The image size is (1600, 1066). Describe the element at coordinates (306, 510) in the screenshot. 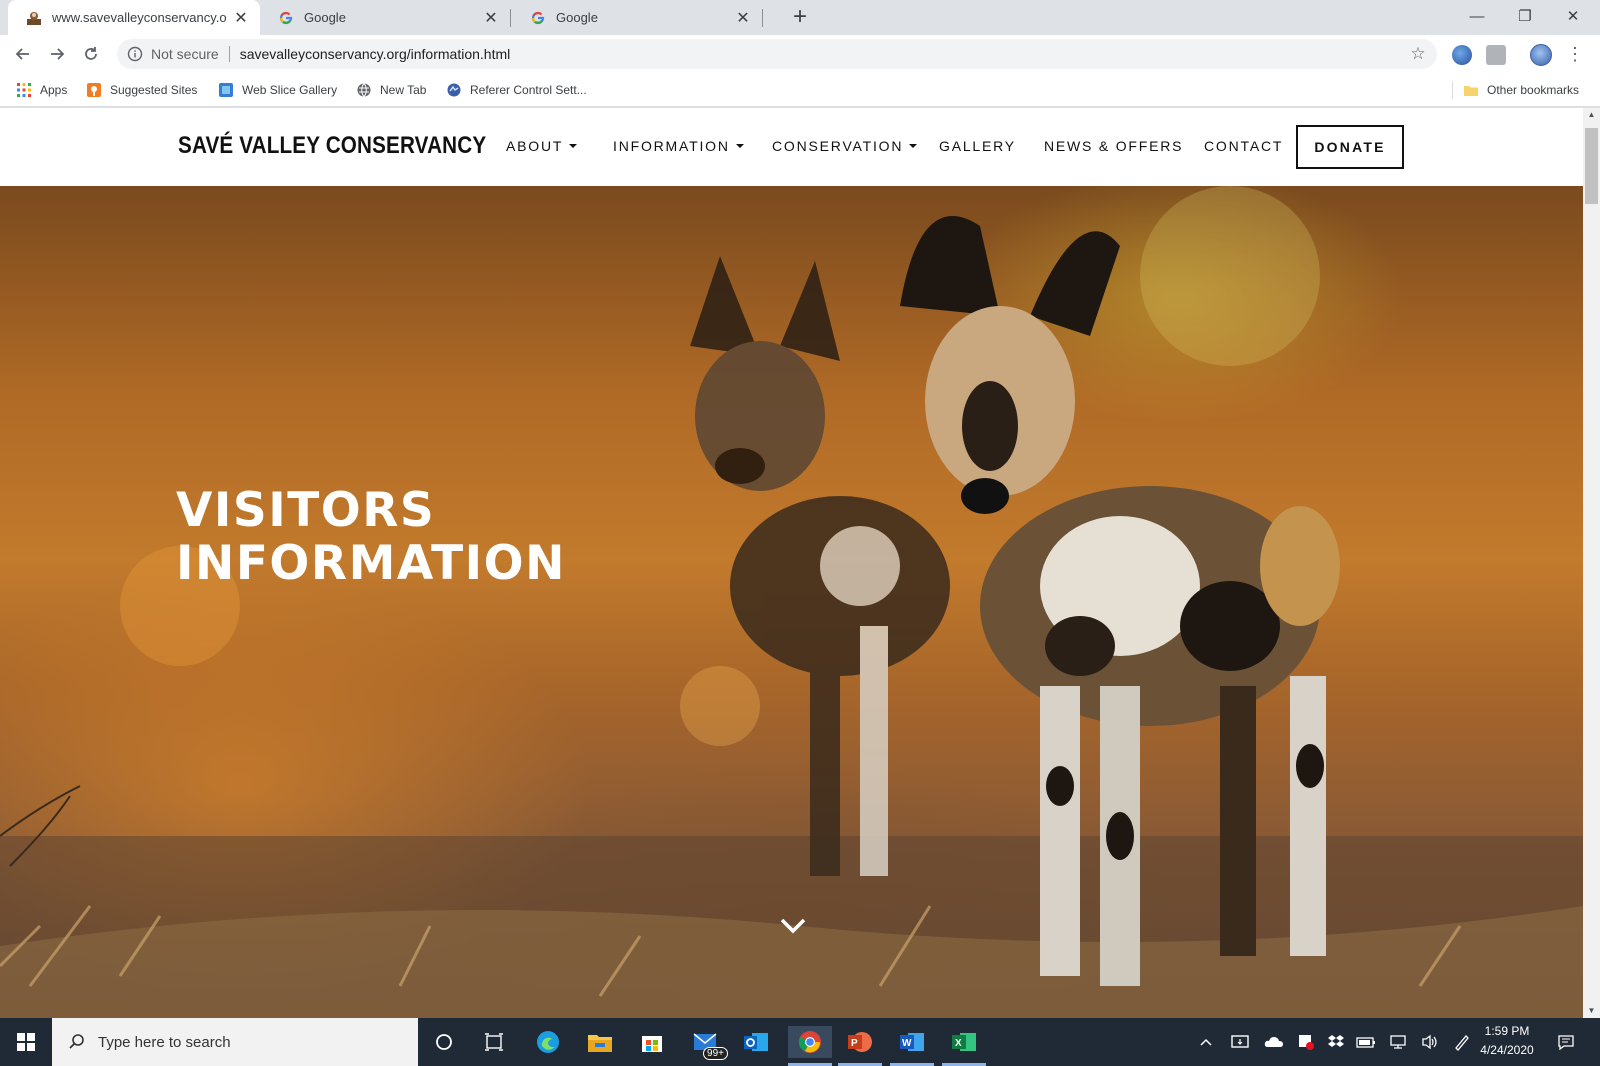

I see `hero-title-line1: VISITORS` at that location.